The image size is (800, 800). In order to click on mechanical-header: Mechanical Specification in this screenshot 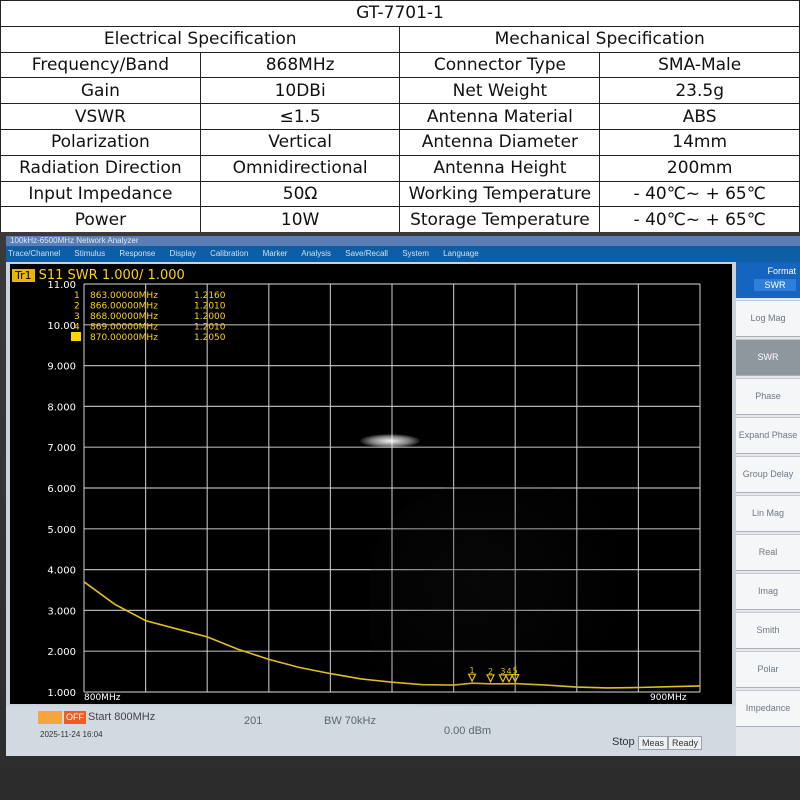, I will do `click(599, 39)`.